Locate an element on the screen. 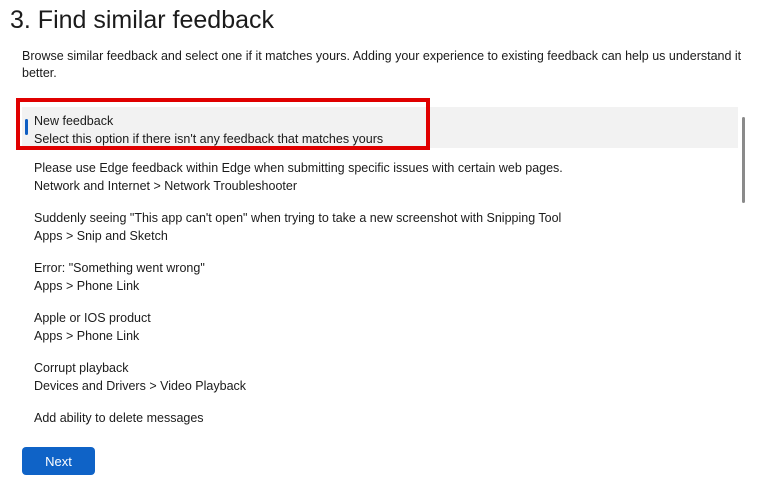 This screenshot has height=492, width=762. list-item-title: New feedback is located at coordinates (74, 121).